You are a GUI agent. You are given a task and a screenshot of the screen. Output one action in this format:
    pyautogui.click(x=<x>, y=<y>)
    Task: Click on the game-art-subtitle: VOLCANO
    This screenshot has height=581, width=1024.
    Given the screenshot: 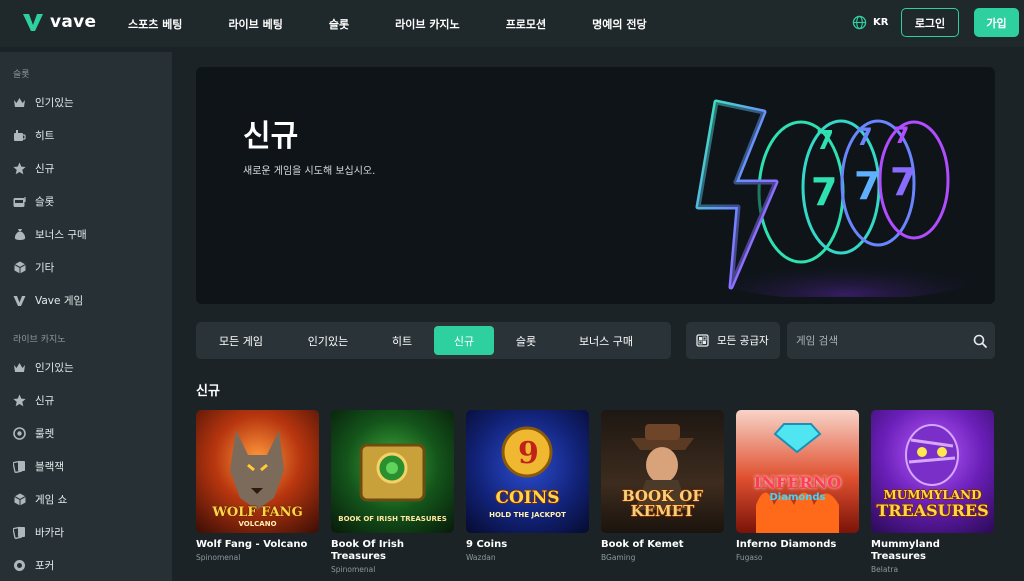 What is the action you would take?
    pyautogui.click(x=257, y=524)
    